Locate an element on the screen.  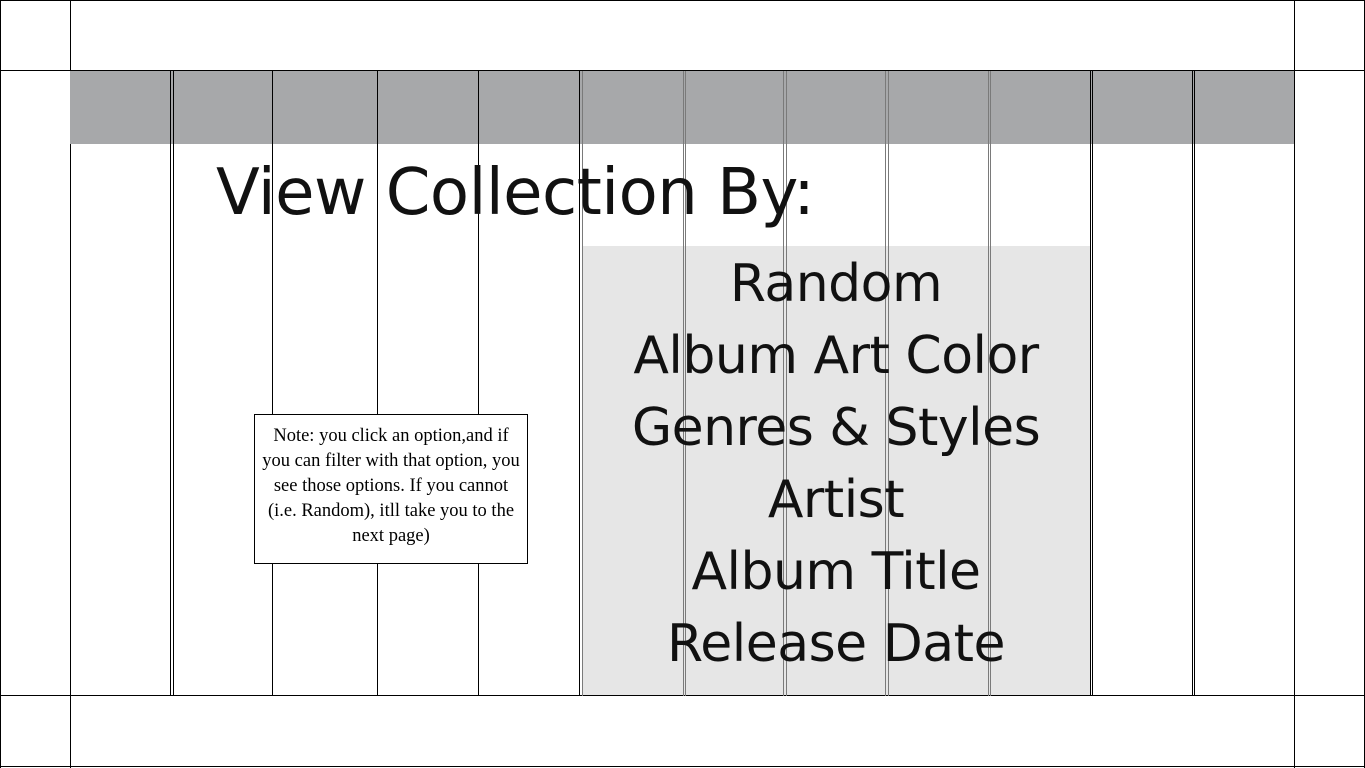
option-album-art-color: Album Art Color is located at coordinates (836, 356).